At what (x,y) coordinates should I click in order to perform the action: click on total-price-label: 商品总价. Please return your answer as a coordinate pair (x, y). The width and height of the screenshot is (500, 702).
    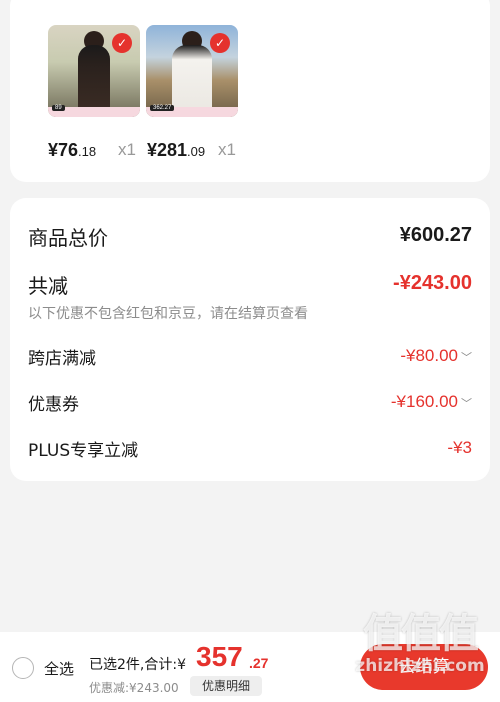
    Looking at the image, I should click on (68, 238).